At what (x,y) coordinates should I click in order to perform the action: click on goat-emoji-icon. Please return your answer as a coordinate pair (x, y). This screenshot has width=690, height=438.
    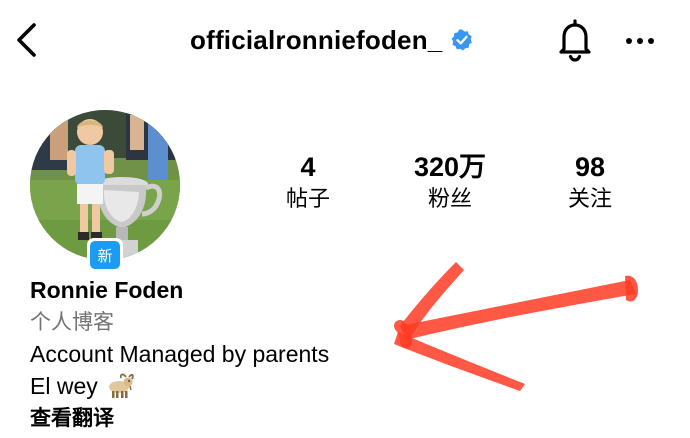
    Looking at the image, I should click on (121, 385).